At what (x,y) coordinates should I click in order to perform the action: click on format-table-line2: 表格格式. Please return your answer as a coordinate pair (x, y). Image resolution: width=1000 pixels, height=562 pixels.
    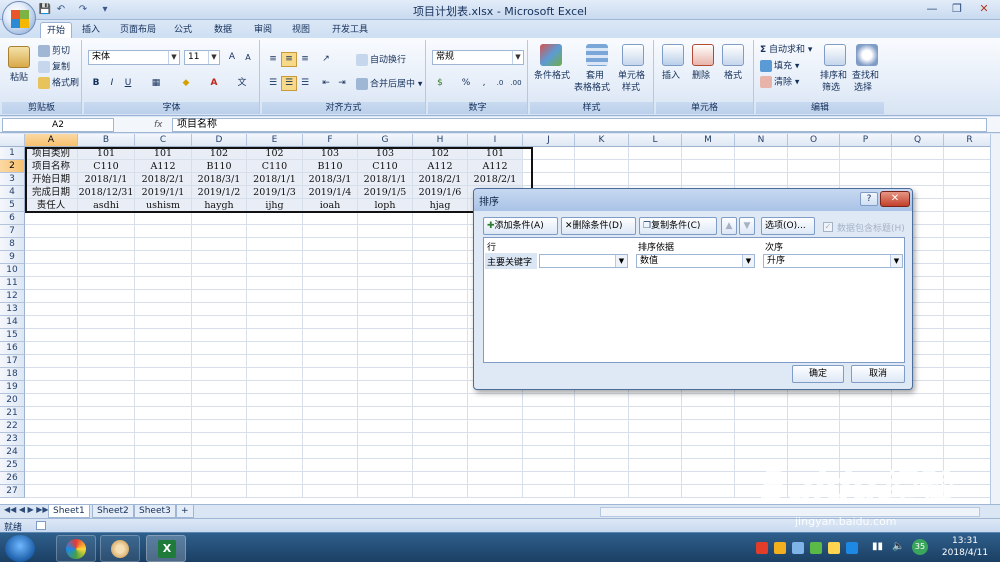
    Looking at the image, I should click on (592, 88).